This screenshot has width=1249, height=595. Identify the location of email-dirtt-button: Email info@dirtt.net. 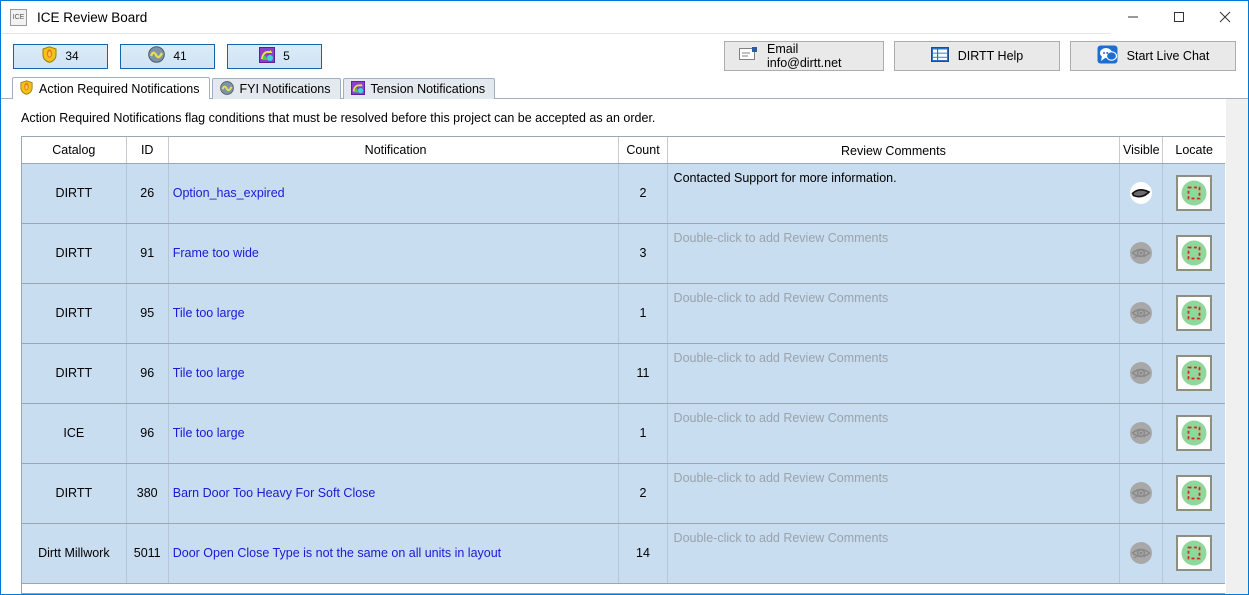
(804, 56).